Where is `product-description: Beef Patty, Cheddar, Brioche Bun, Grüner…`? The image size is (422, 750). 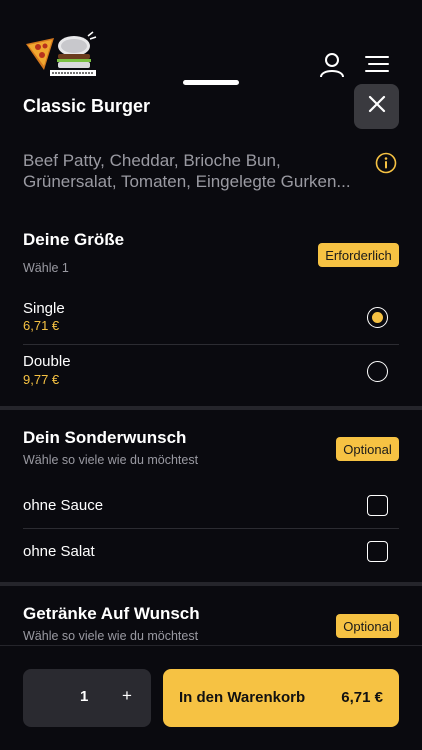
product-description: Beef Patty, Cheddar, Brioche Bun, Grüner… is located at coordinates (187, 171).